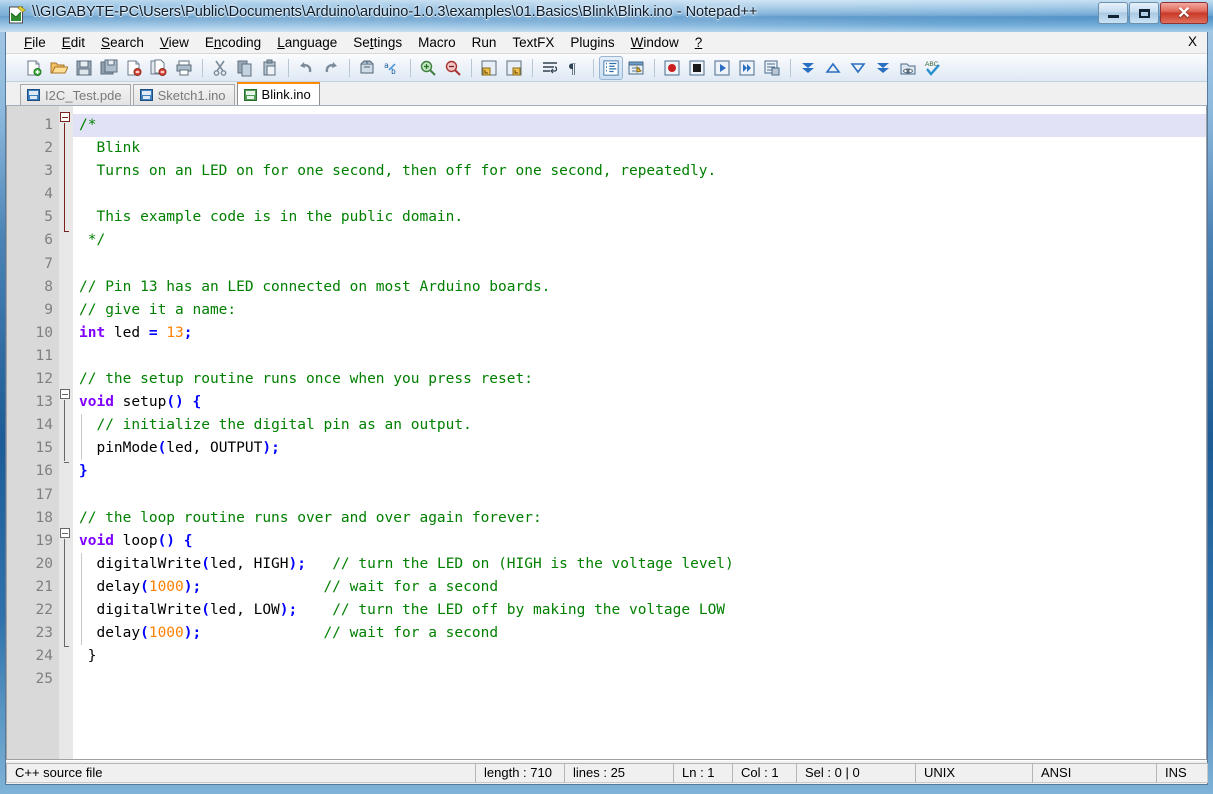  Describe the element at coordinates (428, 68) in the screenshot. I see `zoom-in-icon` at that location.